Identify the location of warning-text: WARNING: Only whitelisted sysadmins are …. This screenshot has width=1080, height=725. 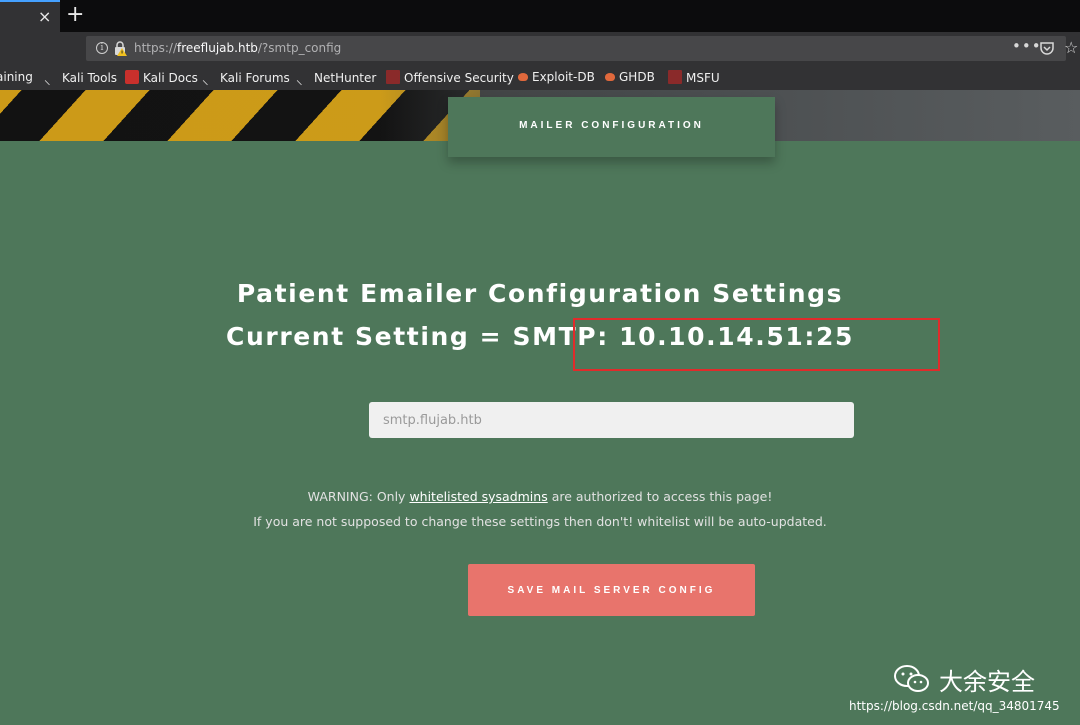
(540, 496).